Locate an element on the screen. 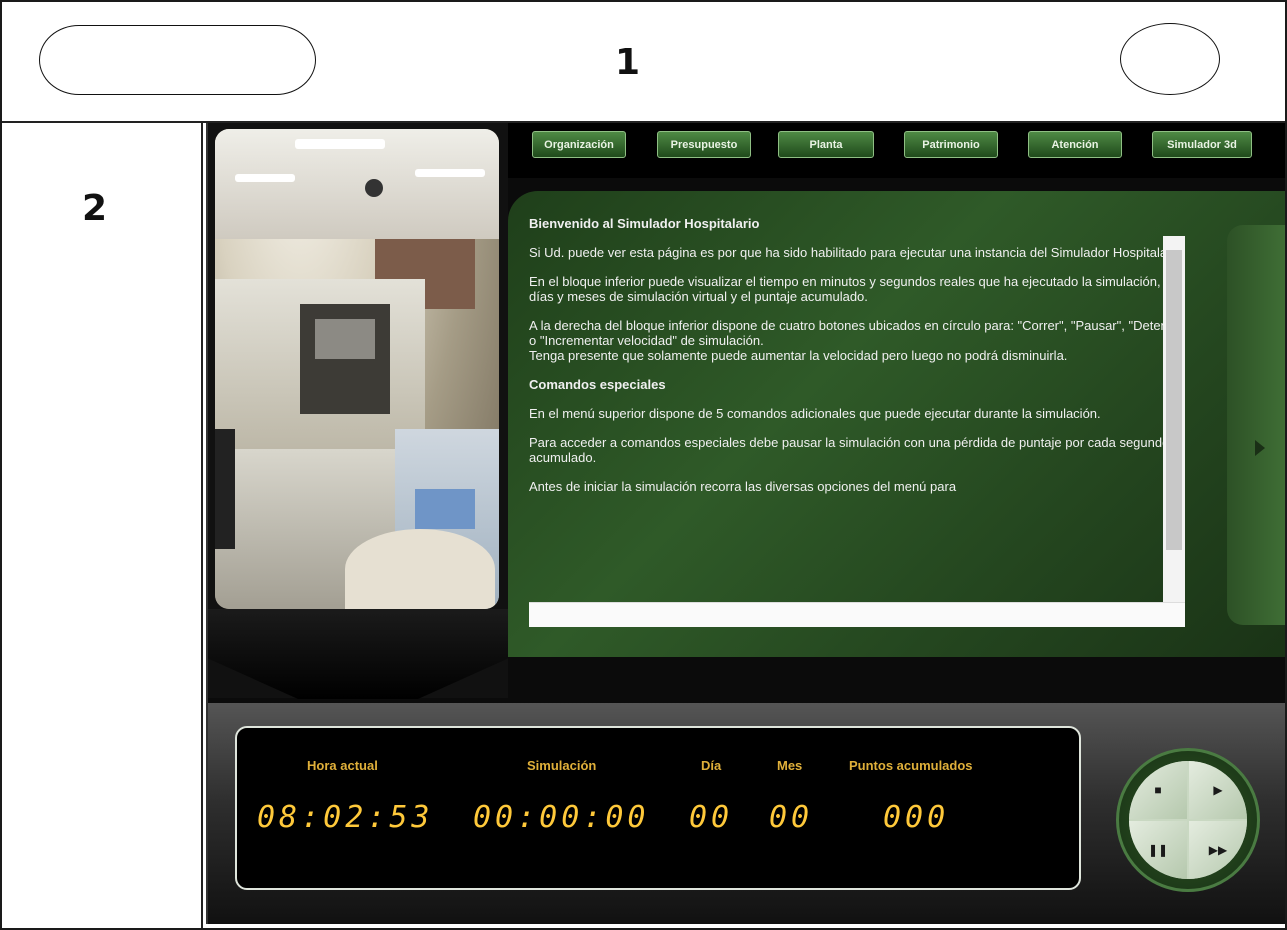  fast-forward-button: ▶▶ is located at coordinates (1218, 850).